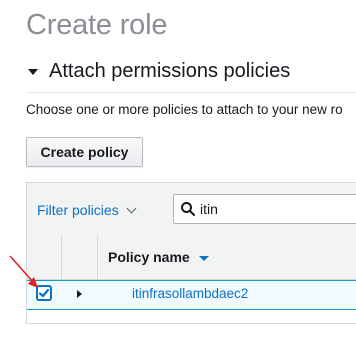 The width and height of the screenshot is (356, 337). What do you see at coordinates (84, 152) in the screenshot?
I see `create-policy-button: Create policy` at bounding box center [84, 152].